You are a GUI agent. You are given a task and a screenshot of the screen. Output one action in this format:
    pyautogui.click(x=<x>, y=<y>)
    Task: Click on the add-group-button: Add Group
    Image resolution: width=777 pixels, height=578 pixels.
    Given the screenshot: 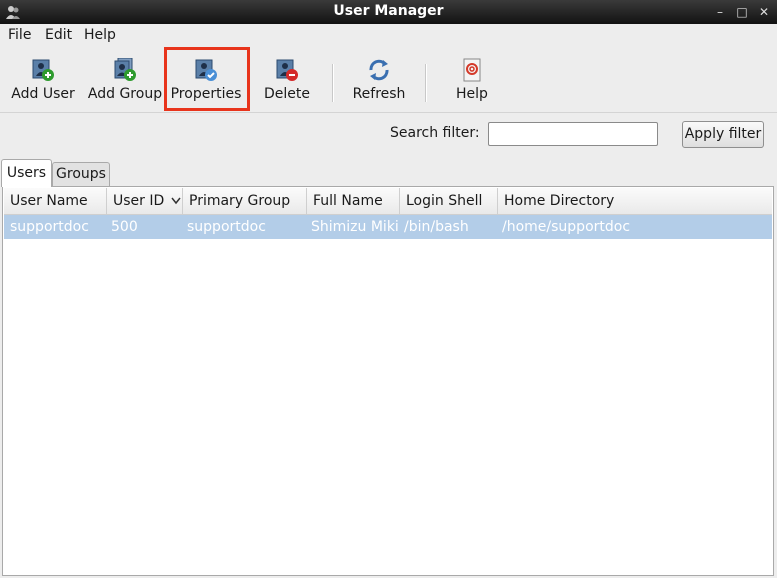 What is the action you would take?
    pyautogui.click(x=125, y=78)
    